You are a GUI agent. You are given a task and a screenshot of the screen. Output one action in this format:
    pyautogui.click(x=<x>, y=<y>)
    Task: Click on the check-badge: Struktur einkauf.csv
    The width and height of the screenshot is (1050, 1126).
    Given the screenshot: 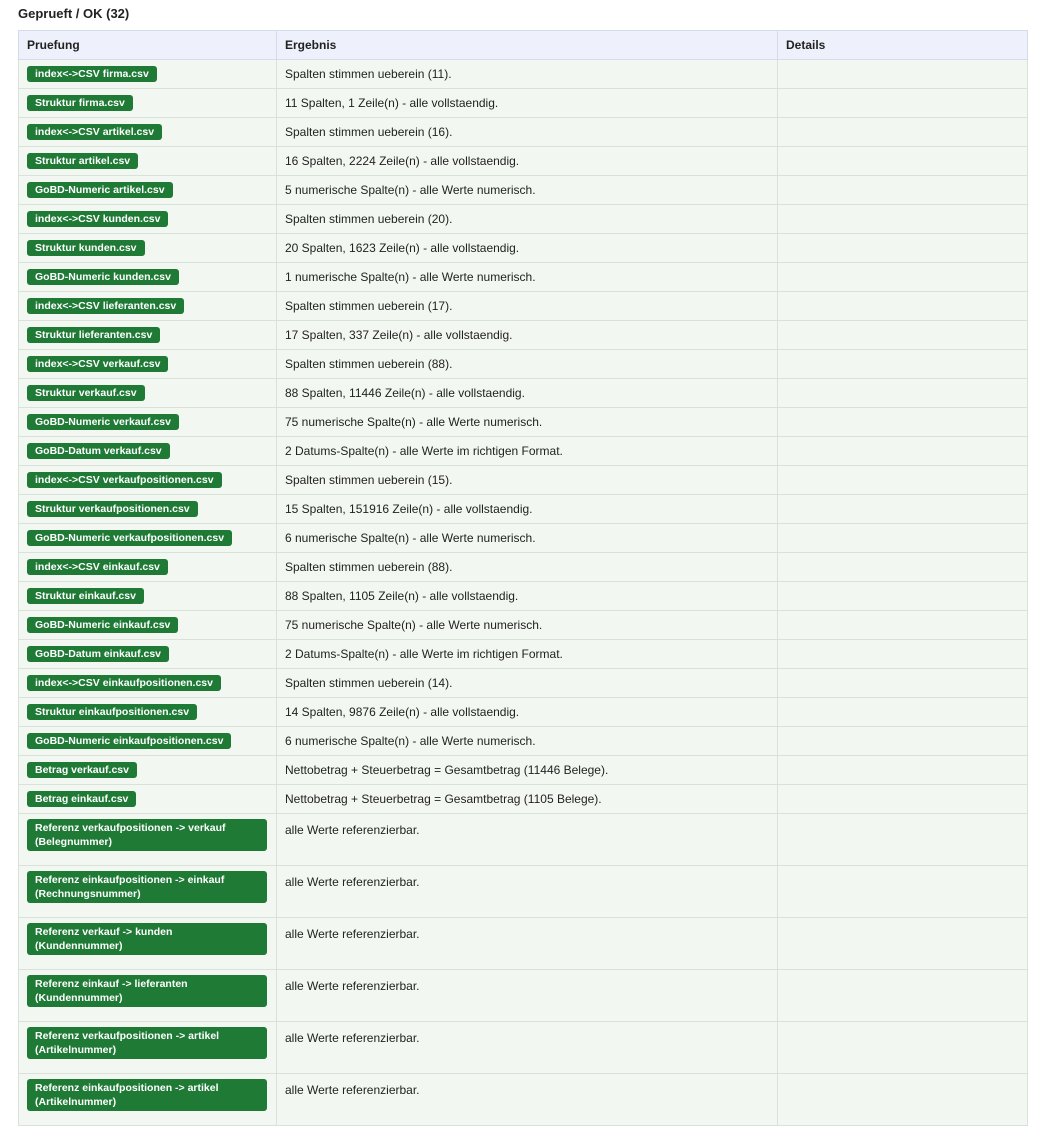 What is the action you would take?
    pyautogui.click(x=85, y=596)
    